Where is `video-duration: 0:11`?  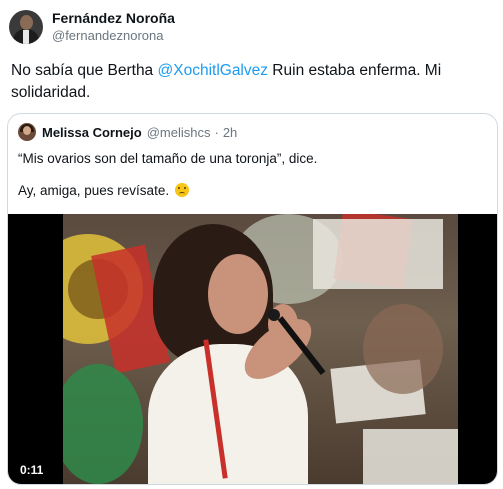
video-duration: 0:11 is located at coordinates (32, 470).